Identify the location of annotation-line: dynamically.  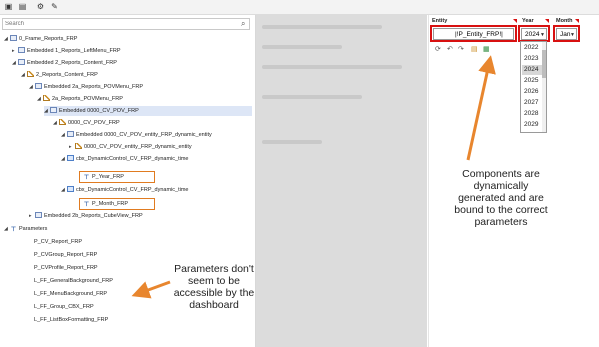
(501, 186).